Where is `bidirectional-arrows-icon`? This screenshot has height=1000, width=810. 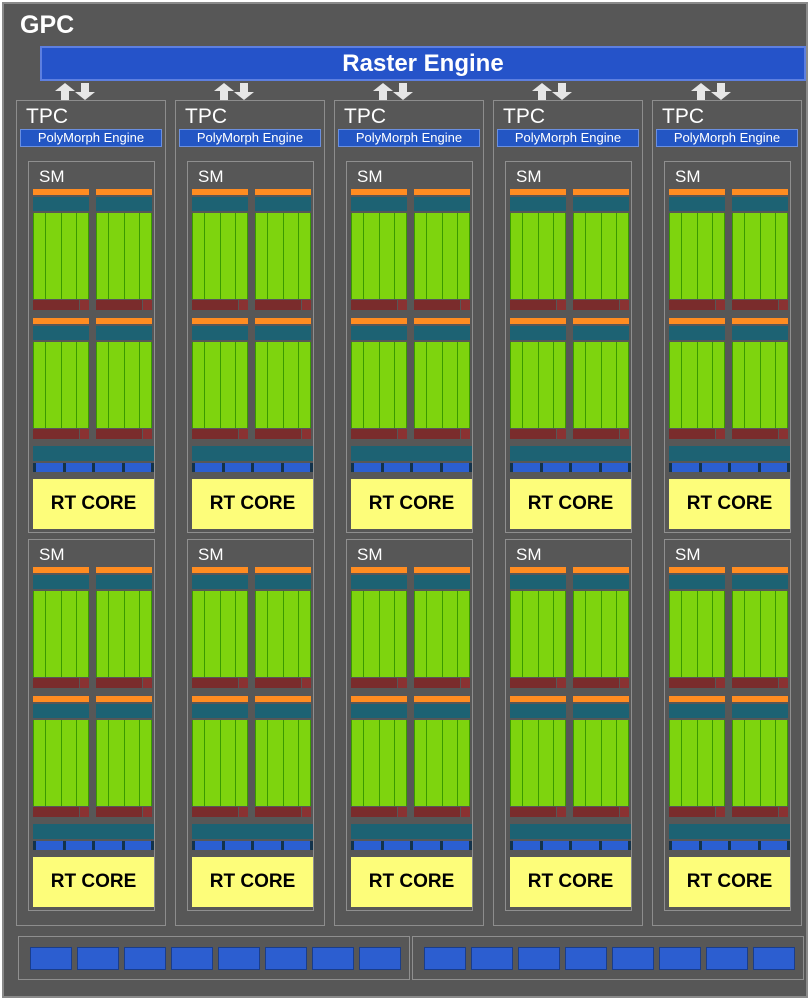 bidirectional-arrows-icon is located at coordinates (399, 91).